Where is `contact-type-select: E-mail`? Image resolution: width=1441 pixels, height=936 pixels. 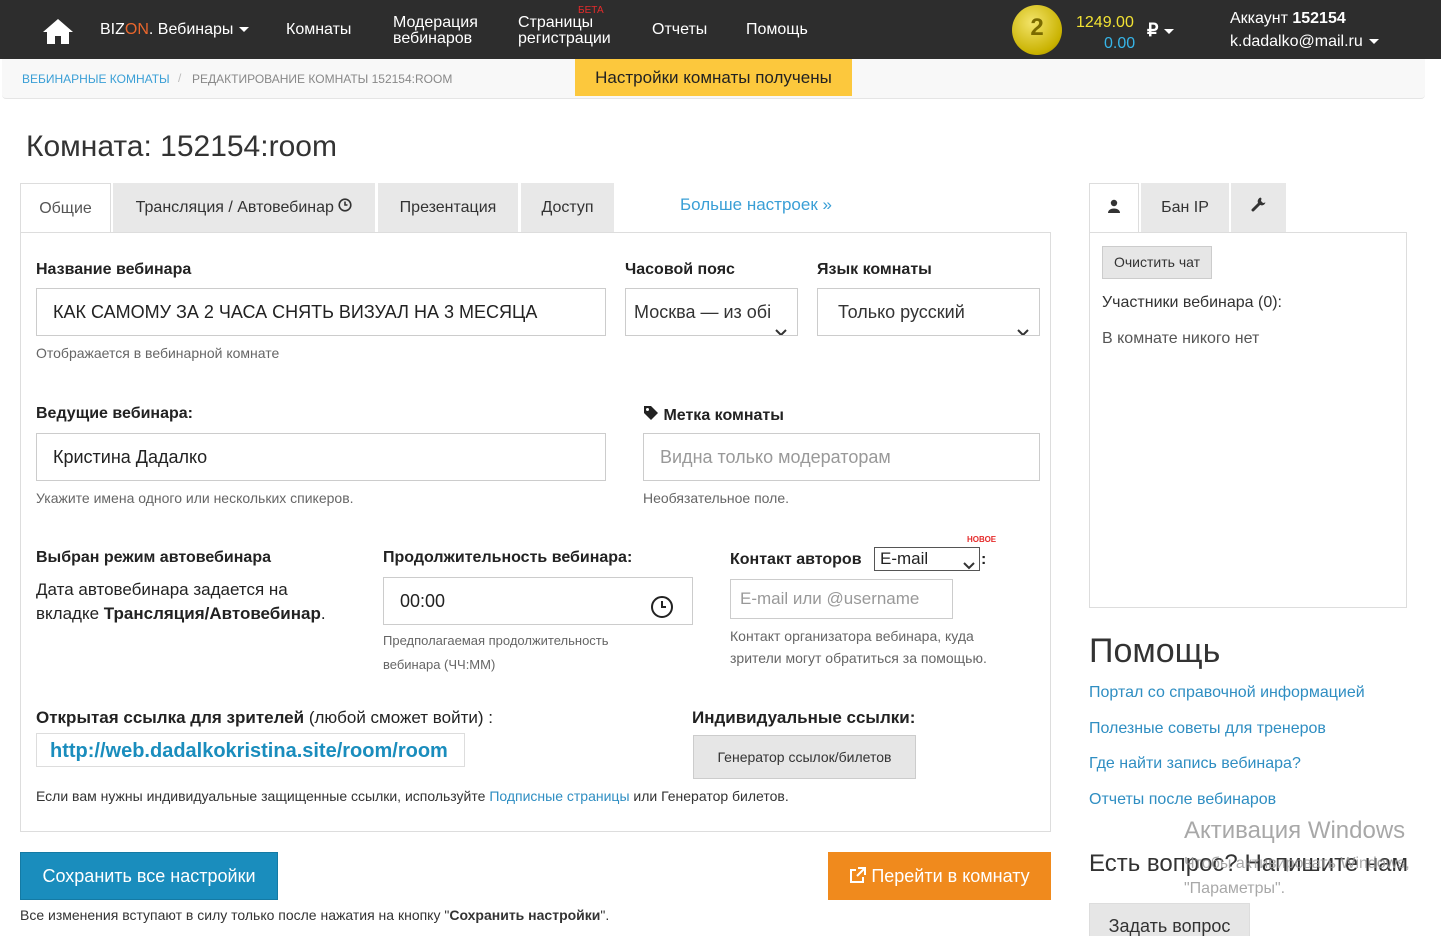
contact-type-select: E-mail is located at coordinates (927, 559).